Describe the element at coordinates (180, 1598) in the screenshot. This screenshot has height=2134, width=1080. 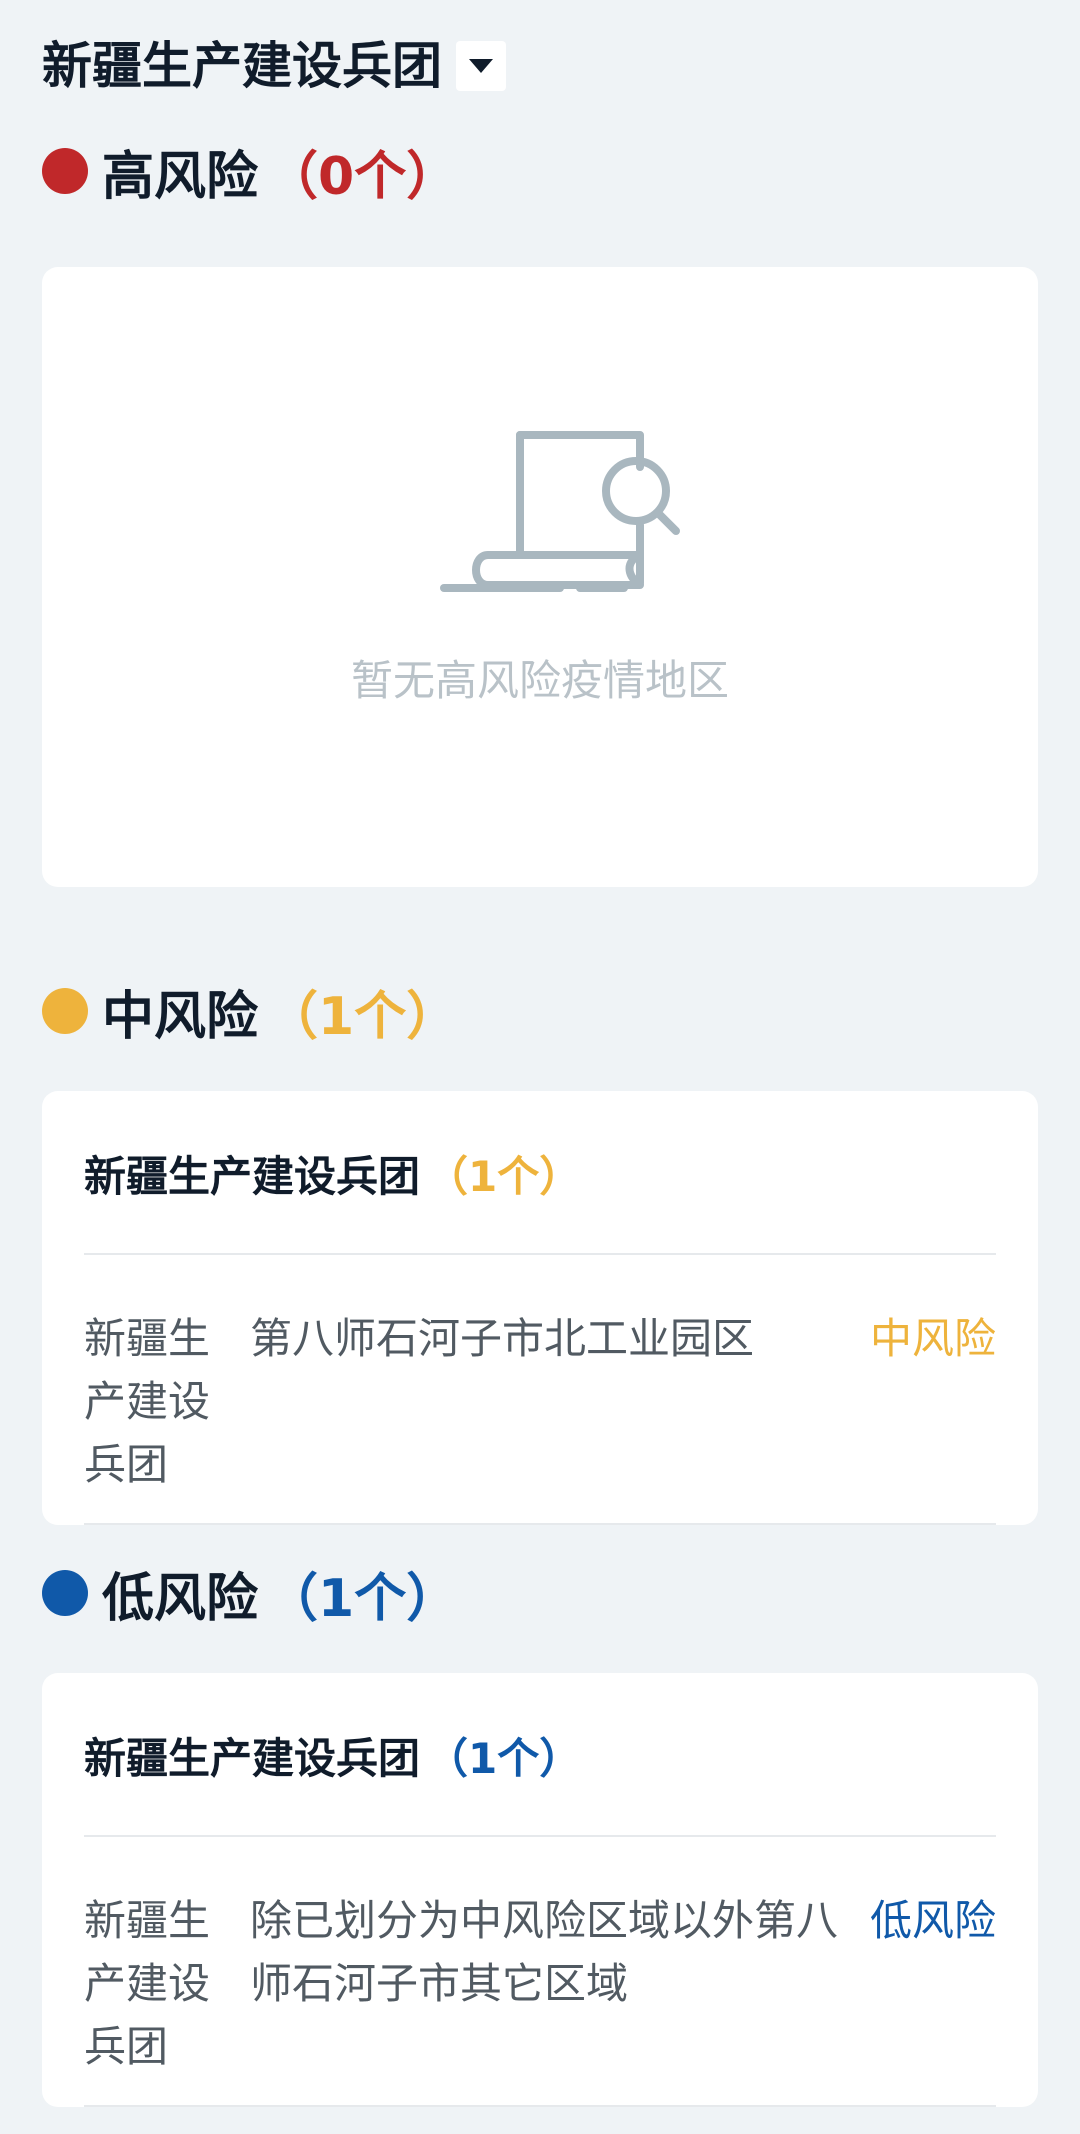
I see `low-risk-title: 低风险` at that location.